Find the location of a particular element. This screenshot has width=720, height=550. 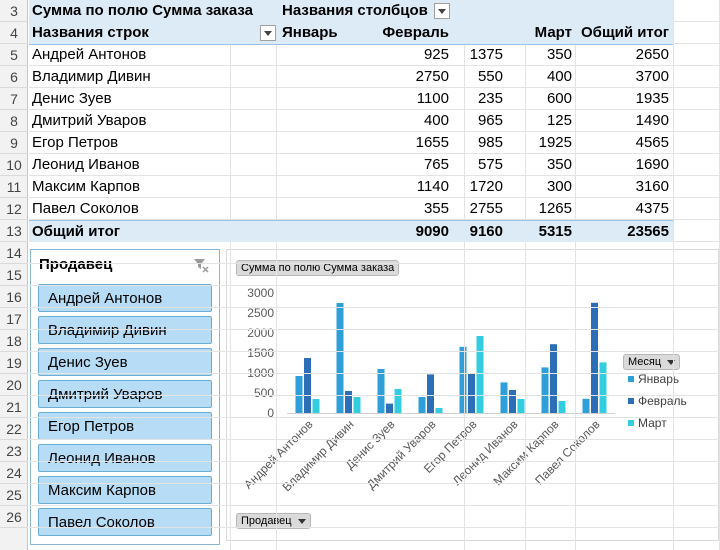

table-cell: 1655 is located at coordinates (432, 142).